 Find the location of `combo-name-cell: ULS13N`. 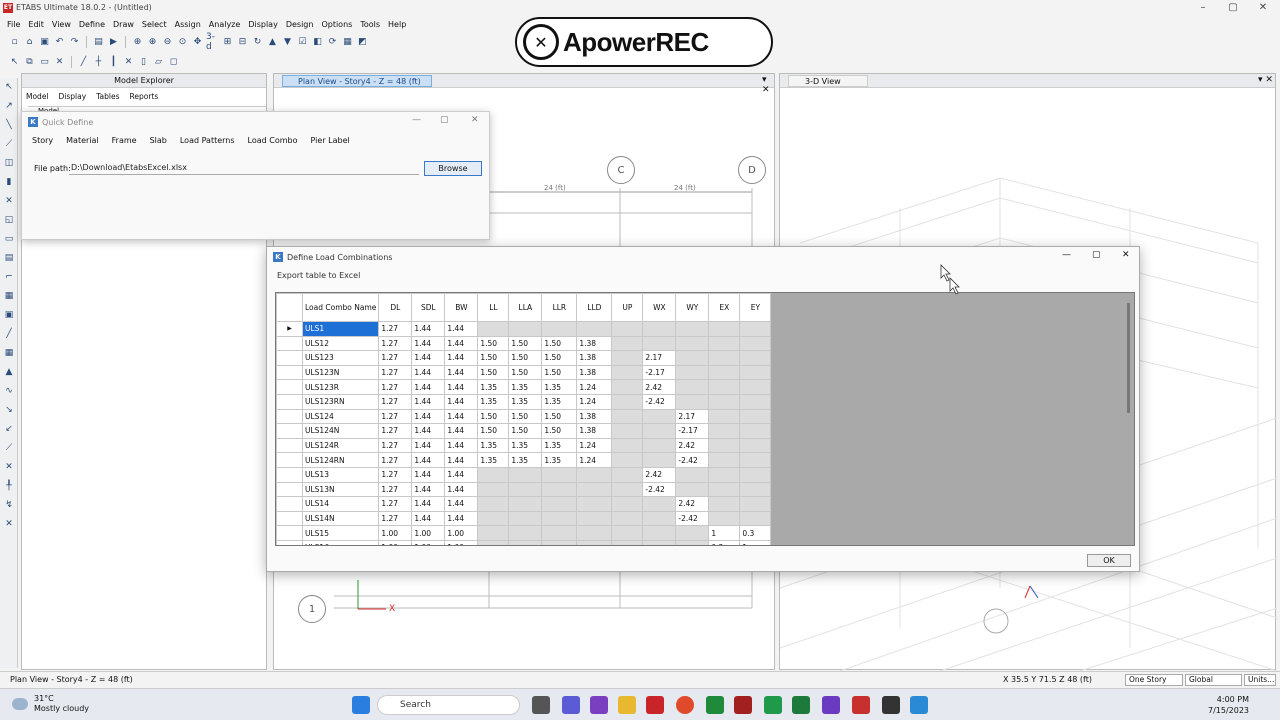

combo-name-cell: ULS13N is located at coordinates (340, 489).